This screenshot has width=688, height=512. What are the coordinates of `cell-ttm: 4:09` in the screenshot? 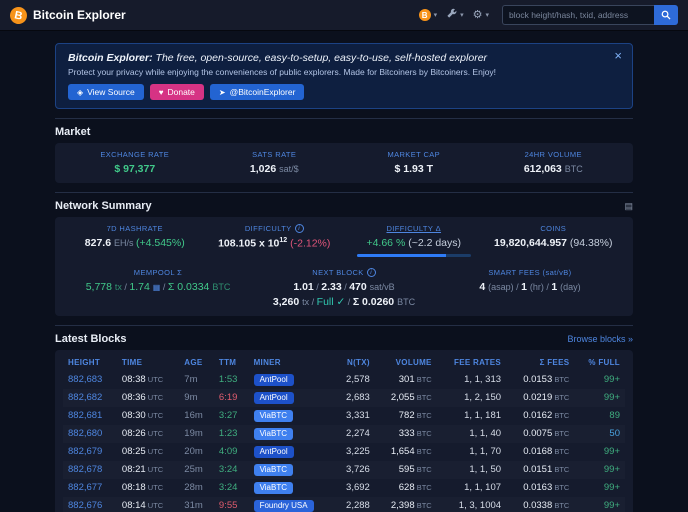 It's located at (231, 452).